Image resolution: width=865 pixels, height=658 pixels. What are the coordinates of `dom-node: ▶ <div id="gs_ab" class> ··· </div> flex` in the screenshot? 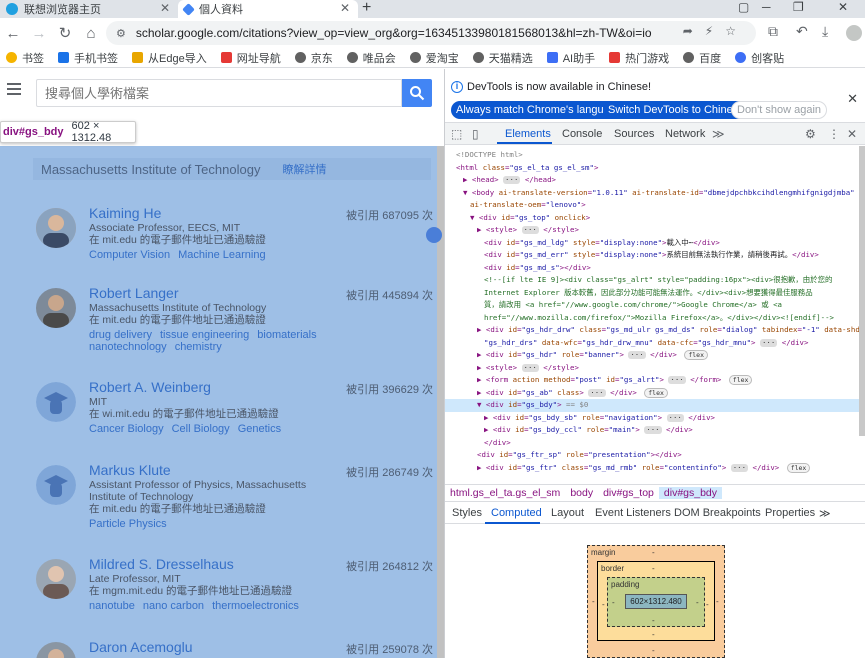 It's located at (652, 393).